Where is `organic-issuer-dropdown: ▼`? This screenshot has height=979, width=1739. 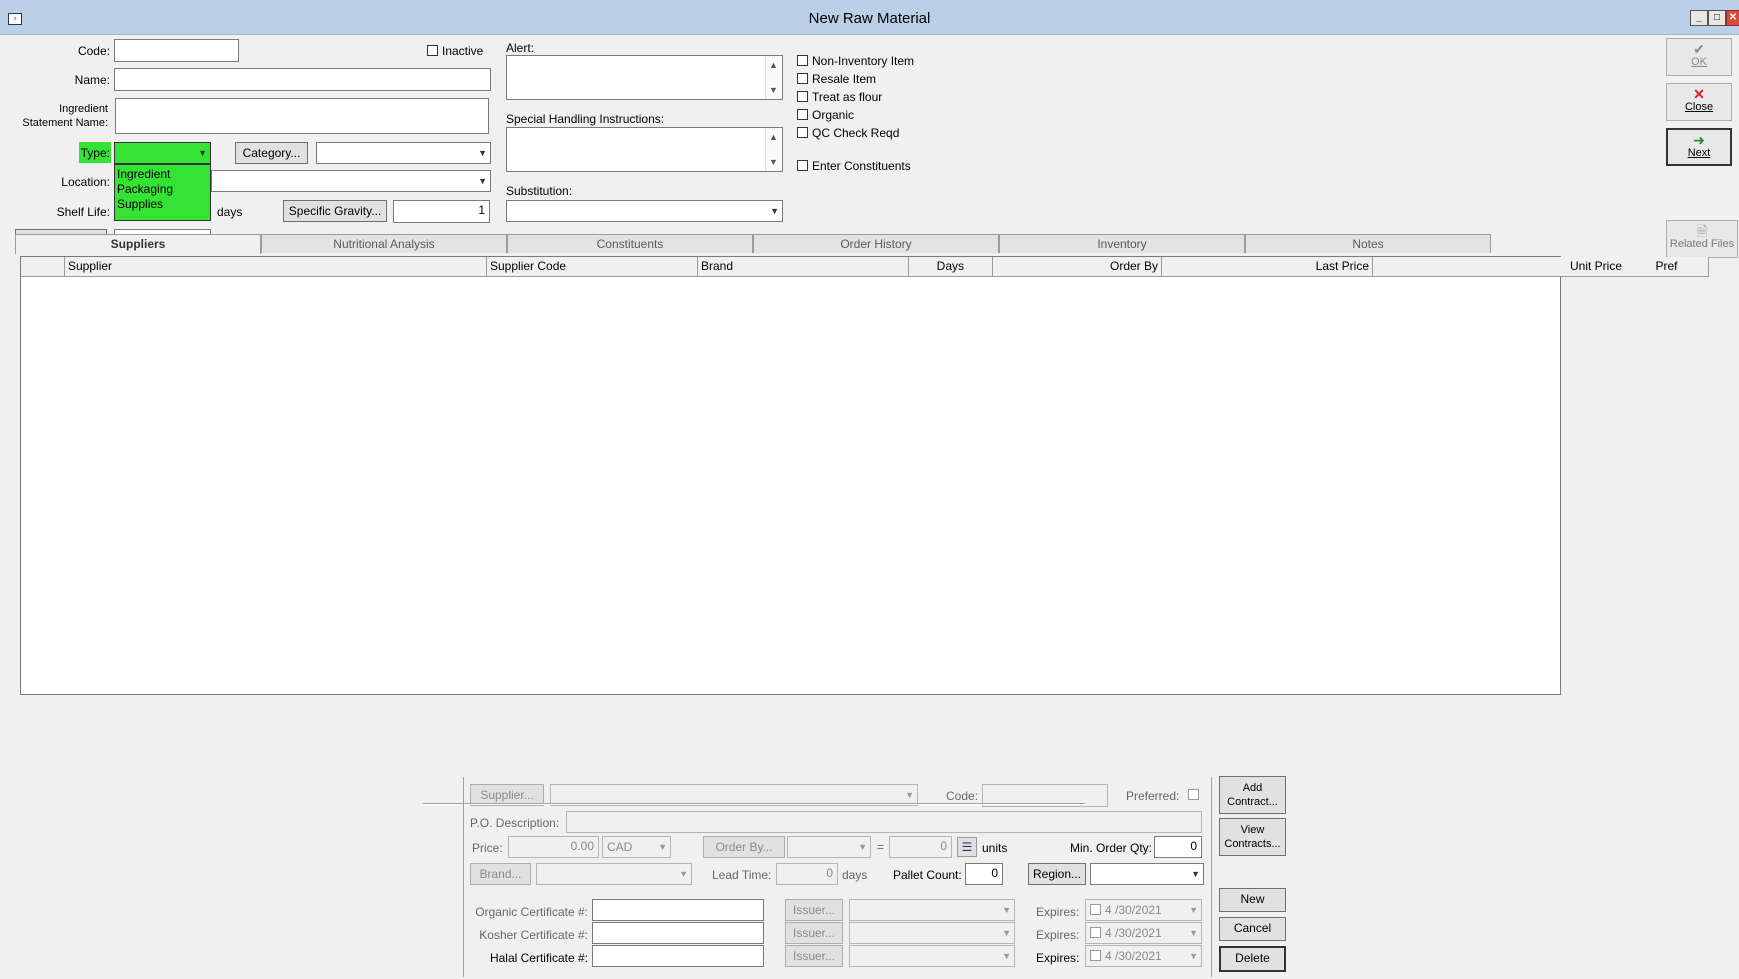
organic-issuer-dropdown: ▼ is located at coordinates (932, 910).